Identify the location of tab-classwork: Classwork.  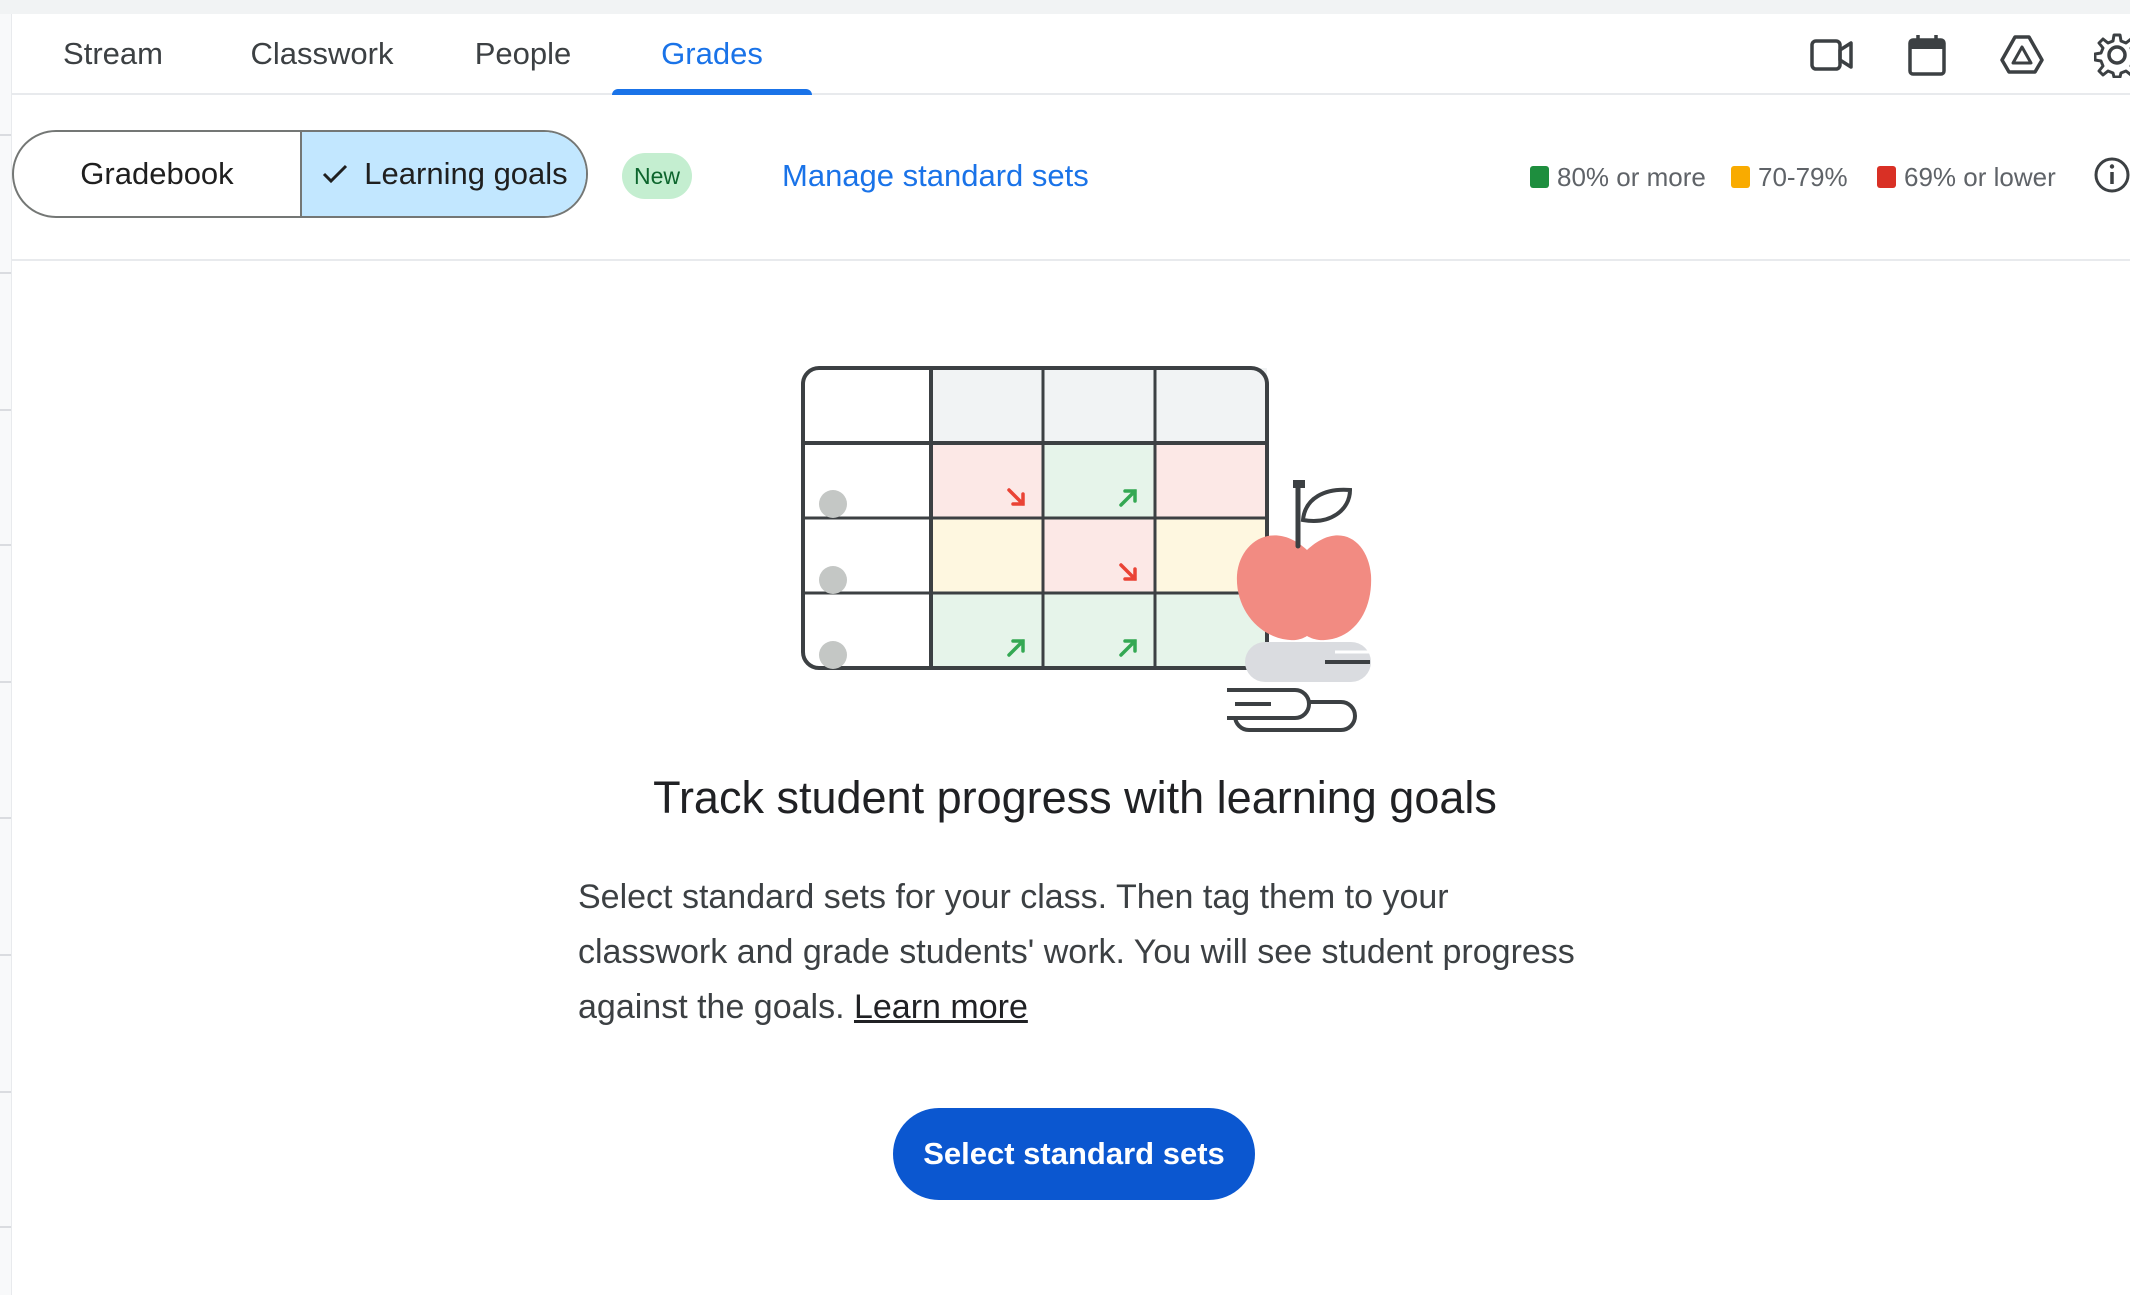
(322, 53).